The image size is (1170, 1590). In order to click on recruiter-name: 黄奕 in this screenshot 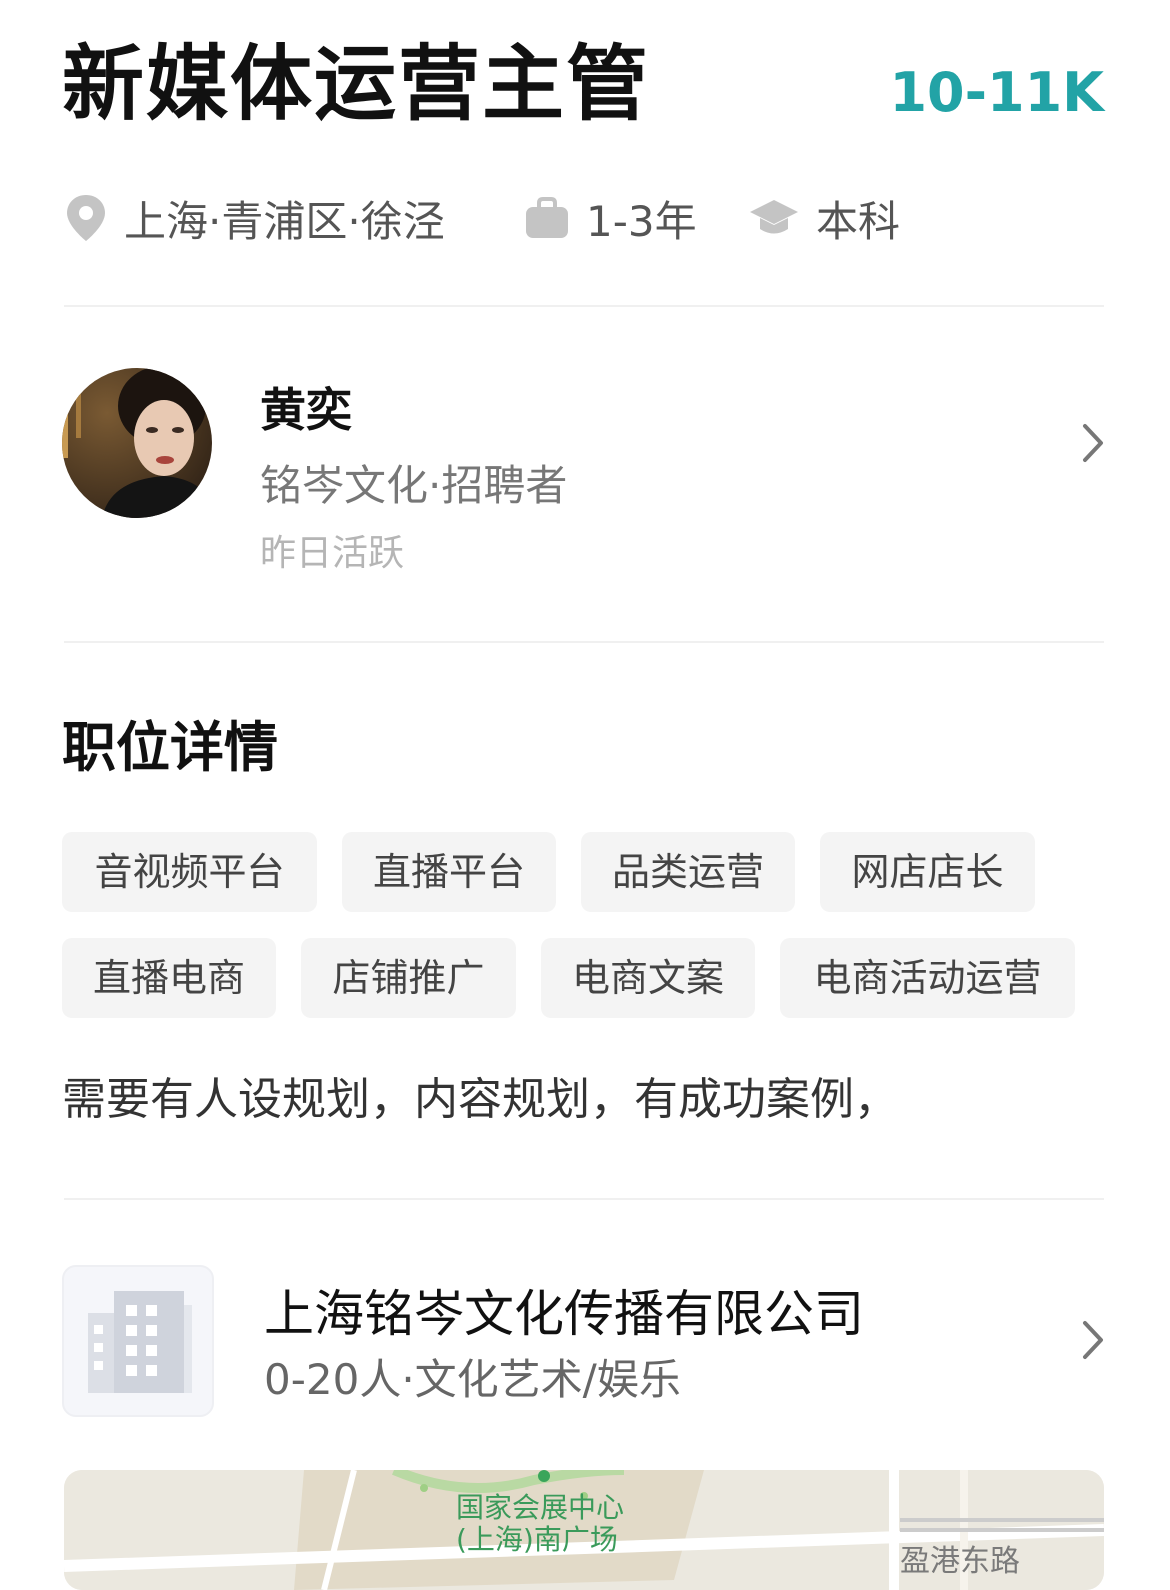, I will do `click(306, 410)`.